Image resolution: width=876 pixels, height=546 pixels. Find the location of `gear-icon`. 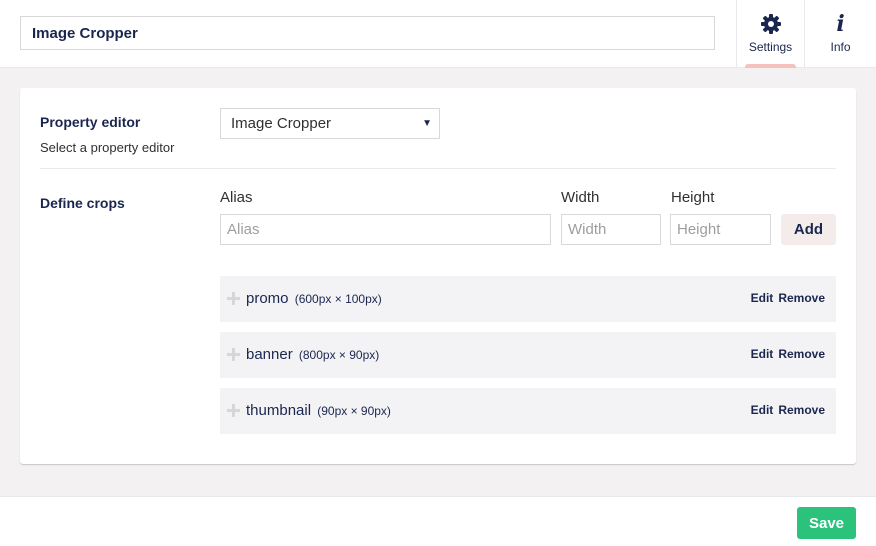

gear-icon is located at coordinates (770, 24).